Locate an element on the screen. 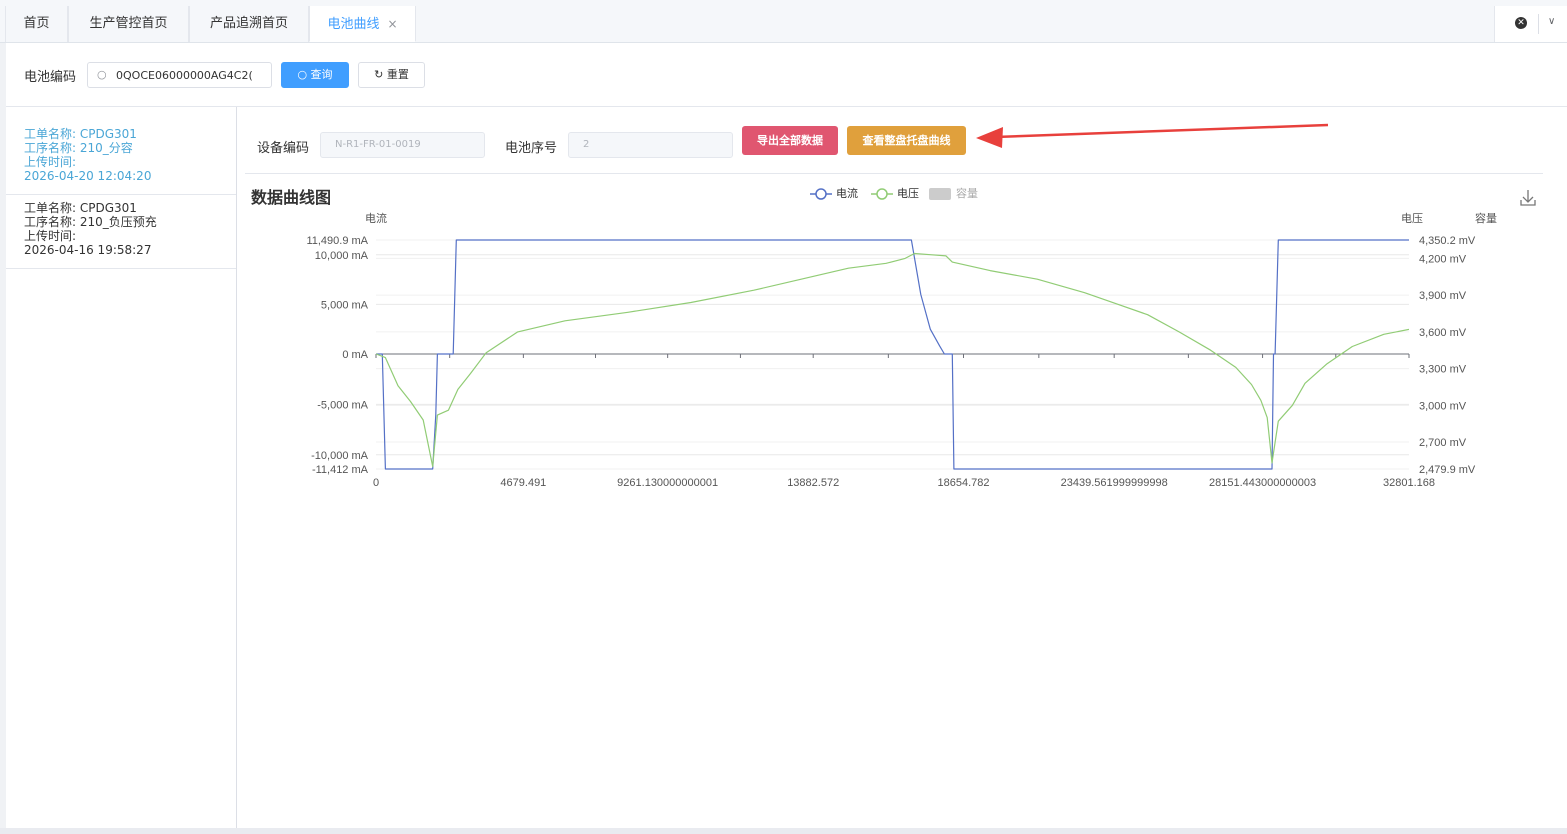 The image size is (1567, 834). footer-strip is located at coordinates (783, 831).